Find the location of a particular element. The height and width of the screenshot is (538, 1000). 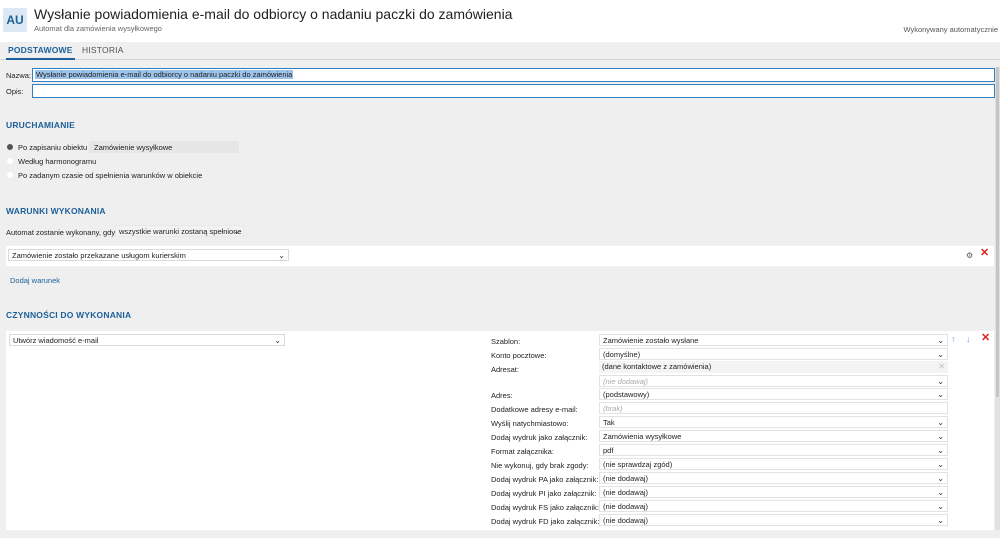

delete-condition-icon: ✕ is located at coordinates (984, 253).